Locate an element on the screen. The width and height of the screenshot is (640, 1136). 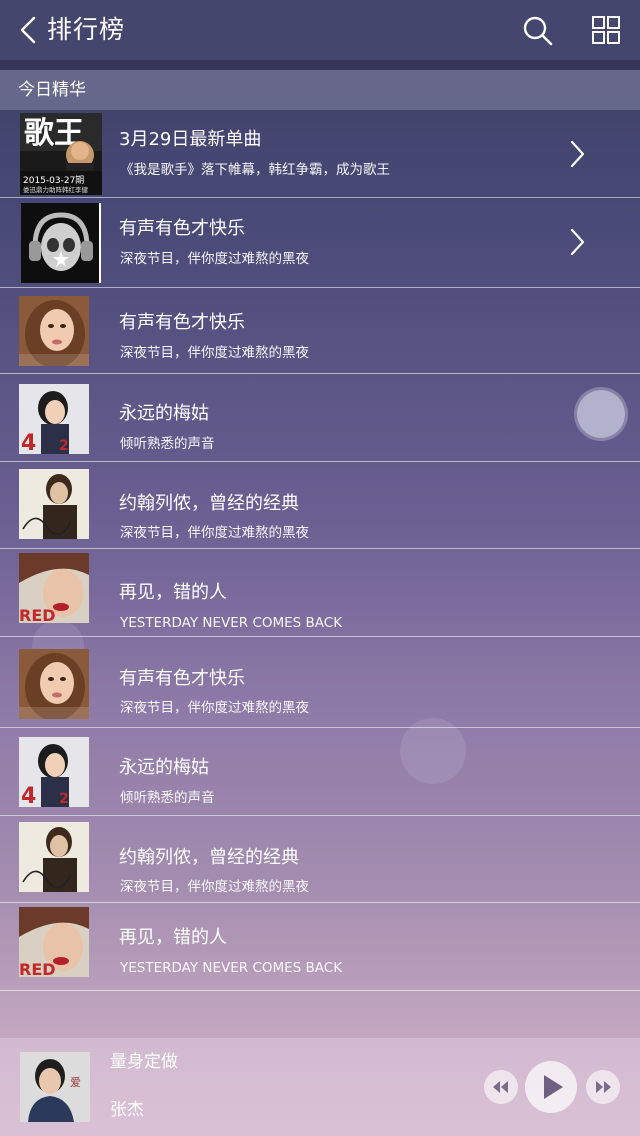
section-title: 今日精华 is located at coordinates (52, 90).